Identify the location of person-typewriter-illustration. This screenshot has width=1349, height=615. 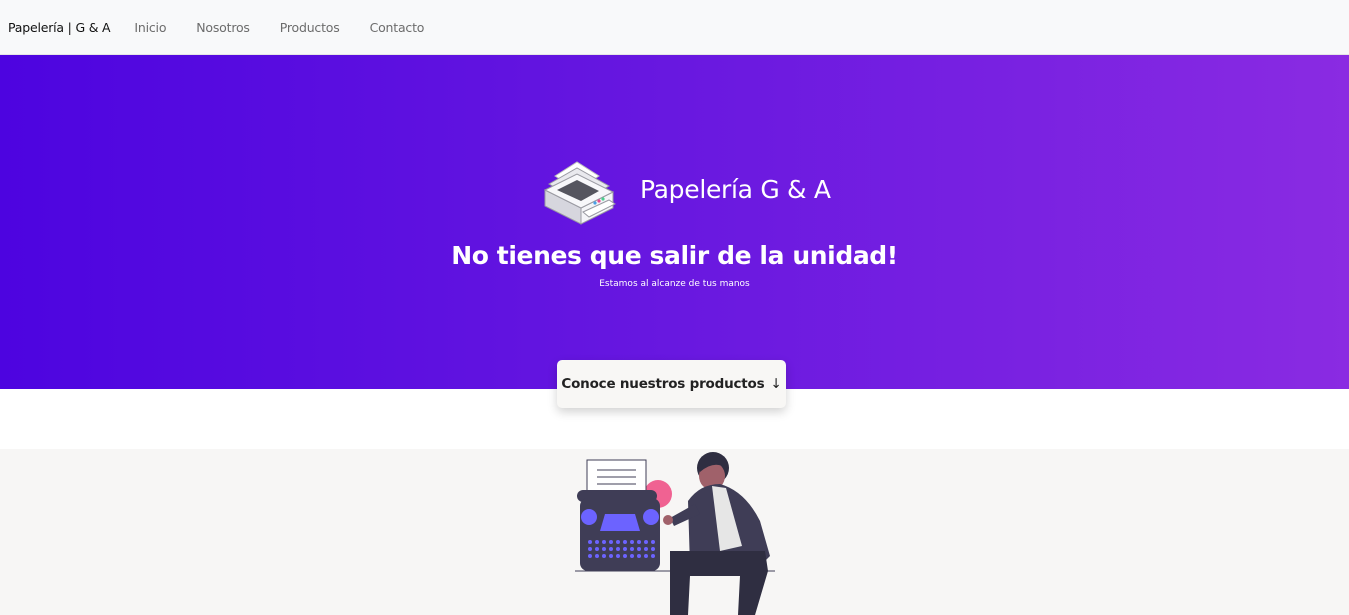
(675, 533).